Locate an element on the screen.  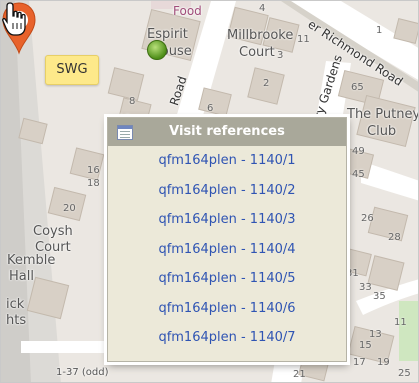
house-number: 4 is located at coordinates (262, 8).